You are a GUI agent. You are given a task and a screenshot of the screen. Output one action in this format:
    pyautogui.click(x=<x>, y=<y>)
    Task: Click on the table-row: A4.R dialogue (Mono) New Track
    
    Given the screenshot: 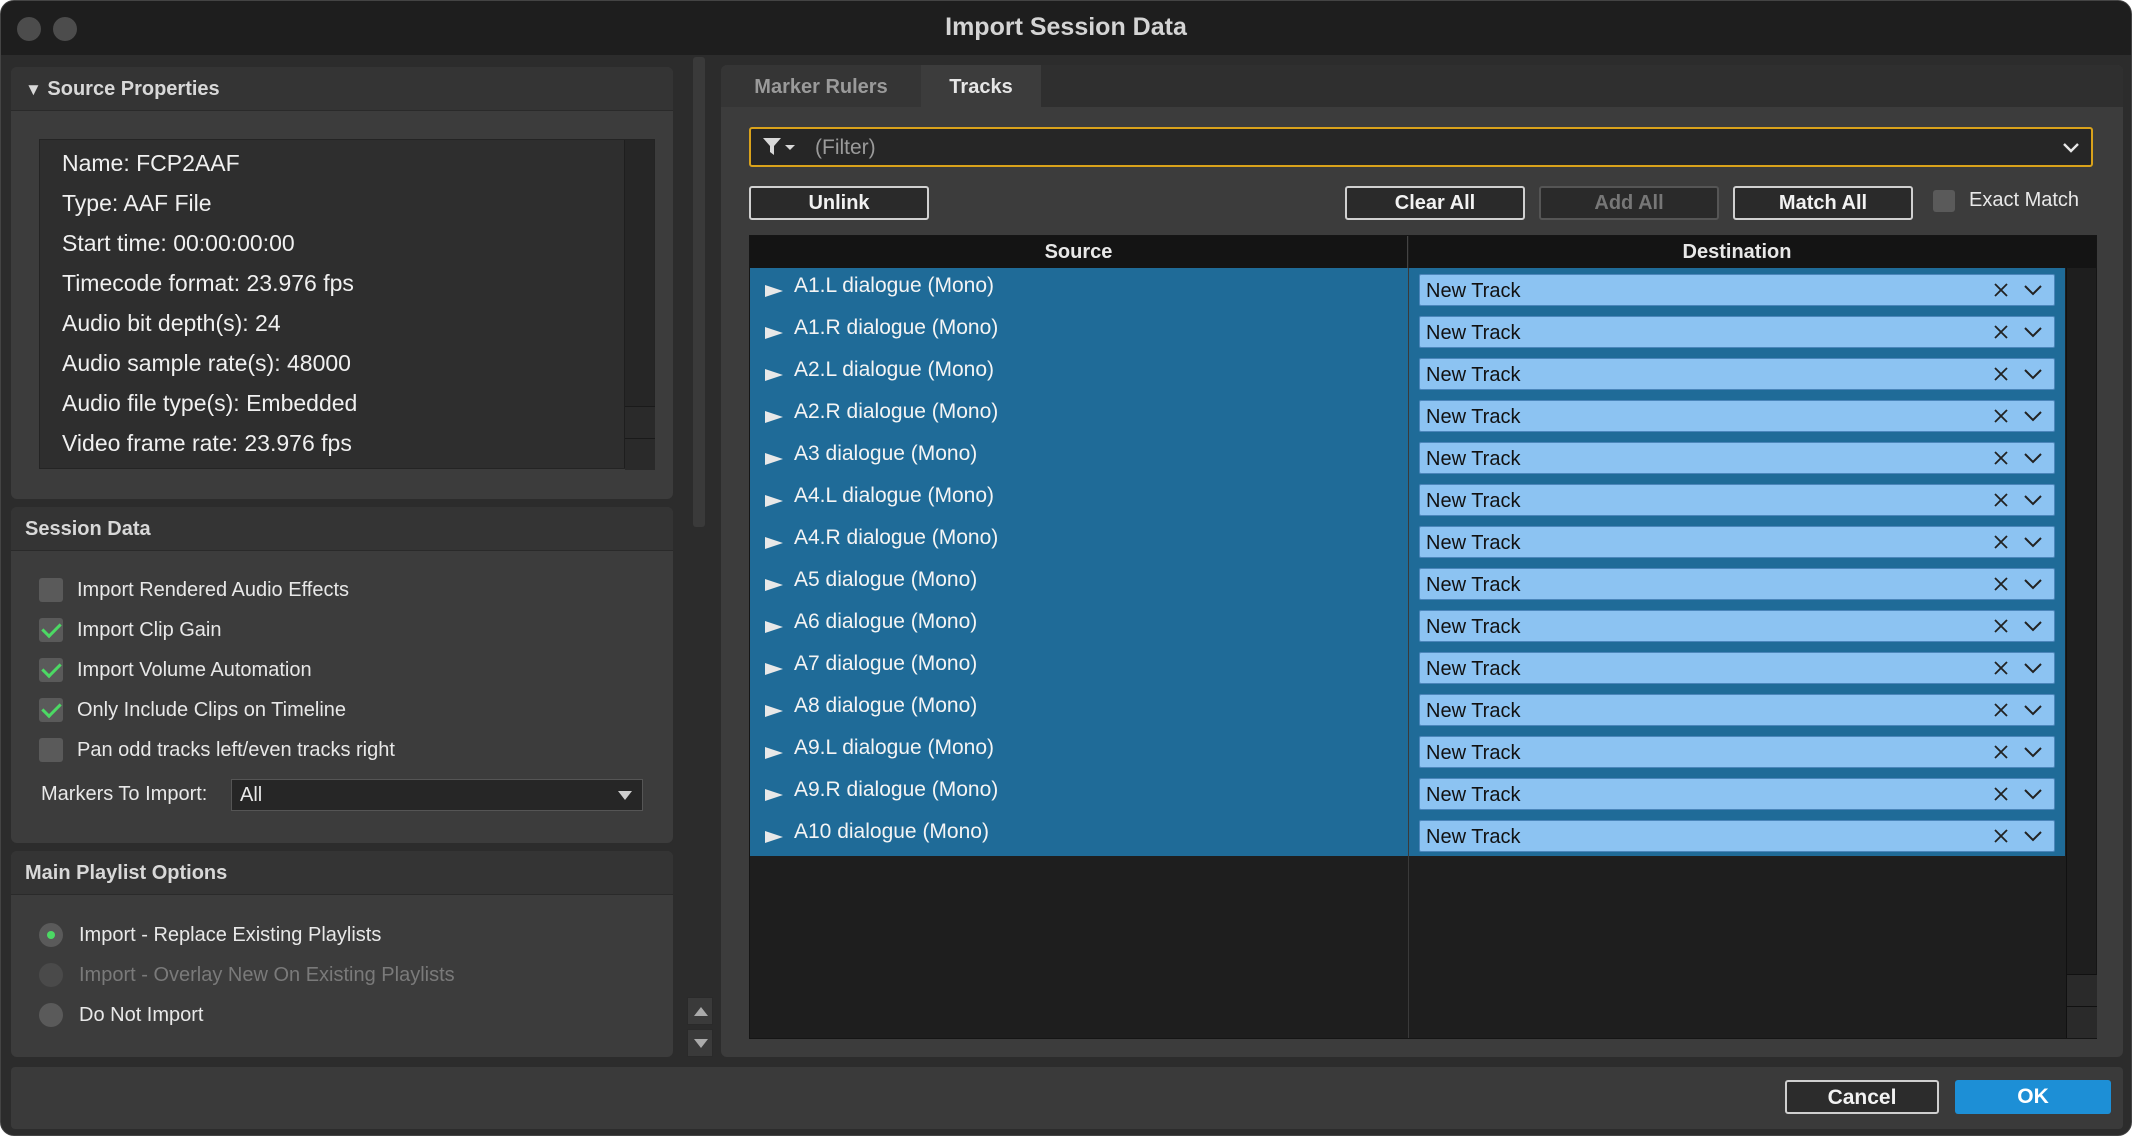 What is the action you would take?
    pyautogui.click(x=1407, y=541)
    